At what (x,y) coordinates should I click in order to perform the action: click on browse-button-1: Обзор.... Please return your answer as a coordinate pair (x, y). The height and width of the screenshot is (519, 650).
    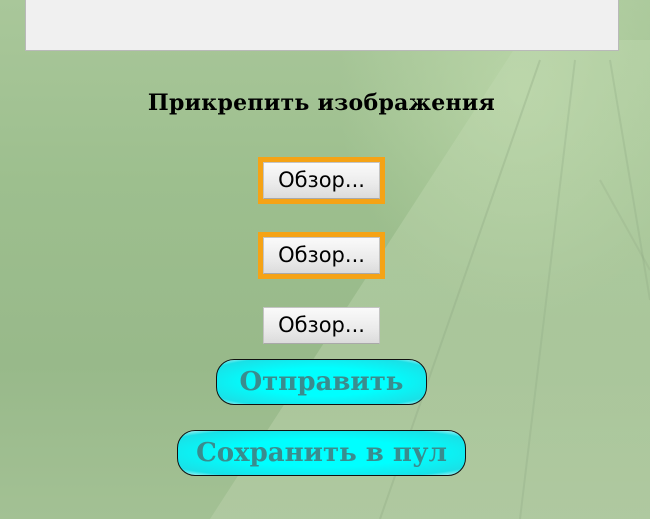
    Looking at the image, I should click on (321, 180).